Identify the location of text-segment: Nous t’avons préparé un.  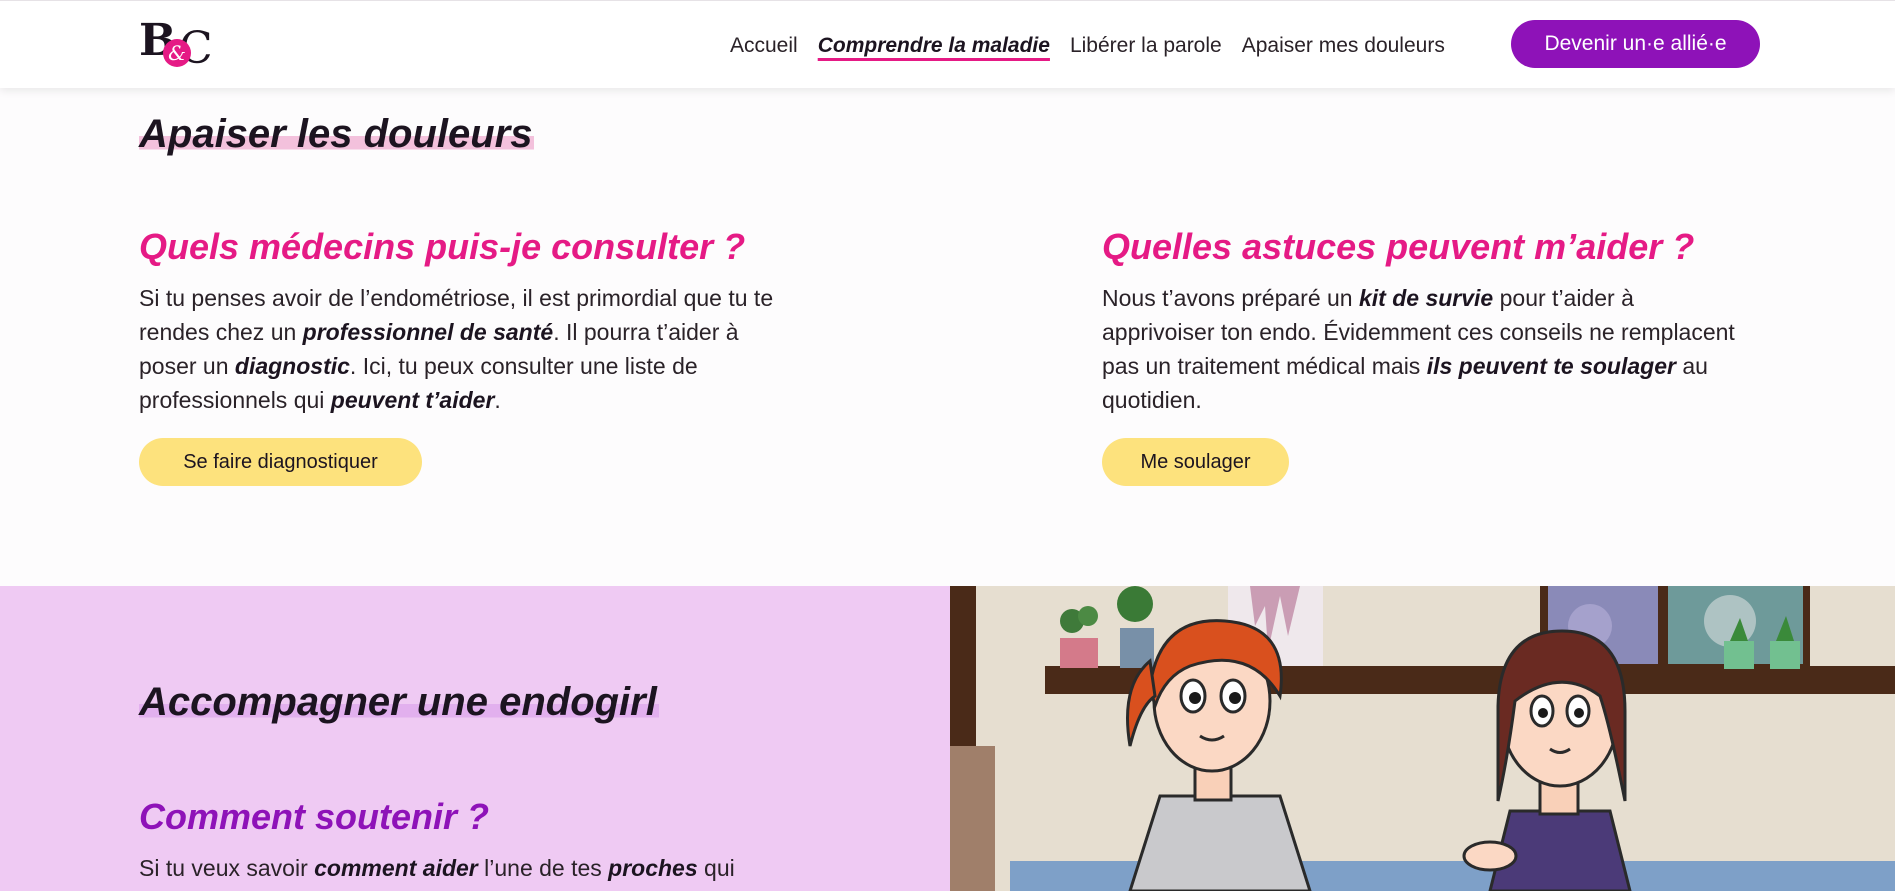
(1230, 298).